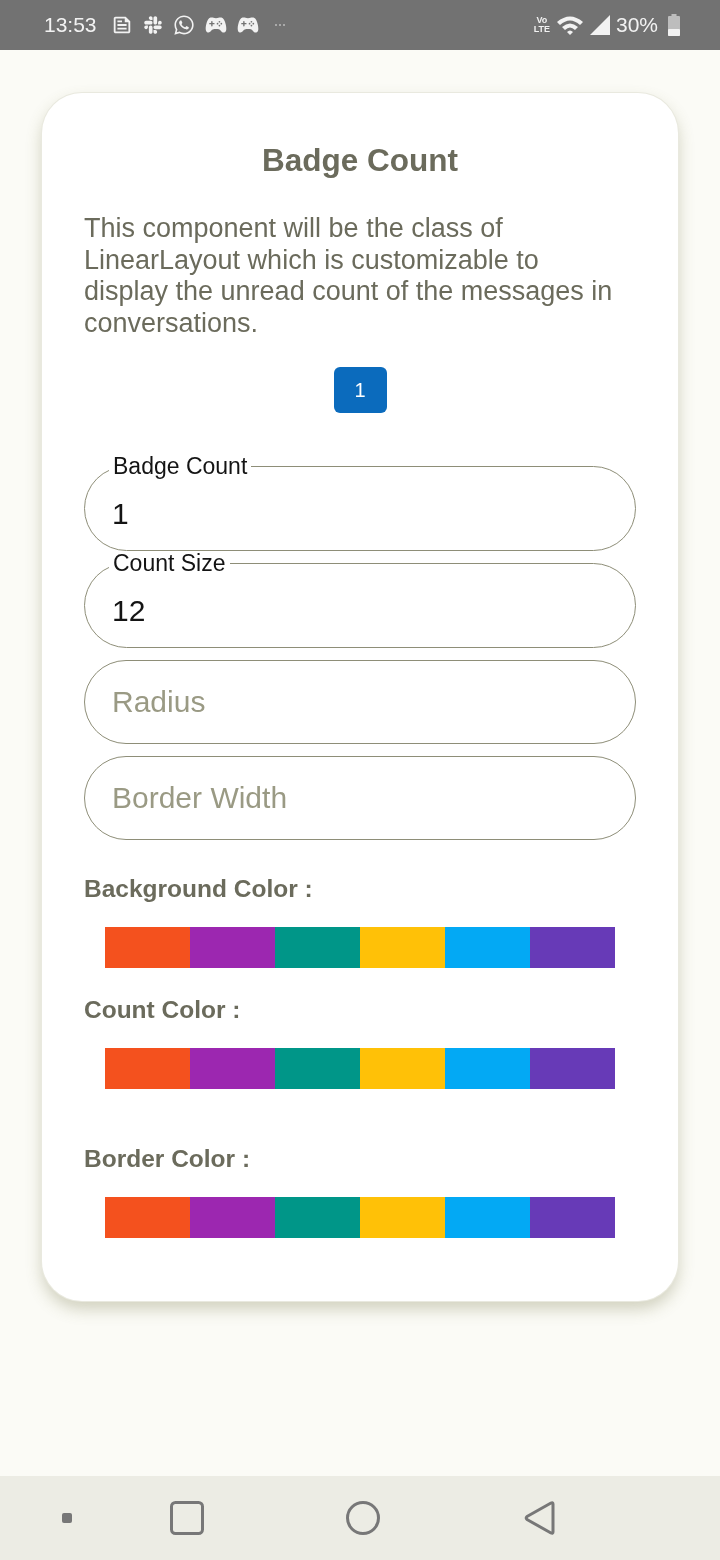 This screenshot has width=720, height=1560. I want to click on card-title: Badge Count, so click(360, 160).